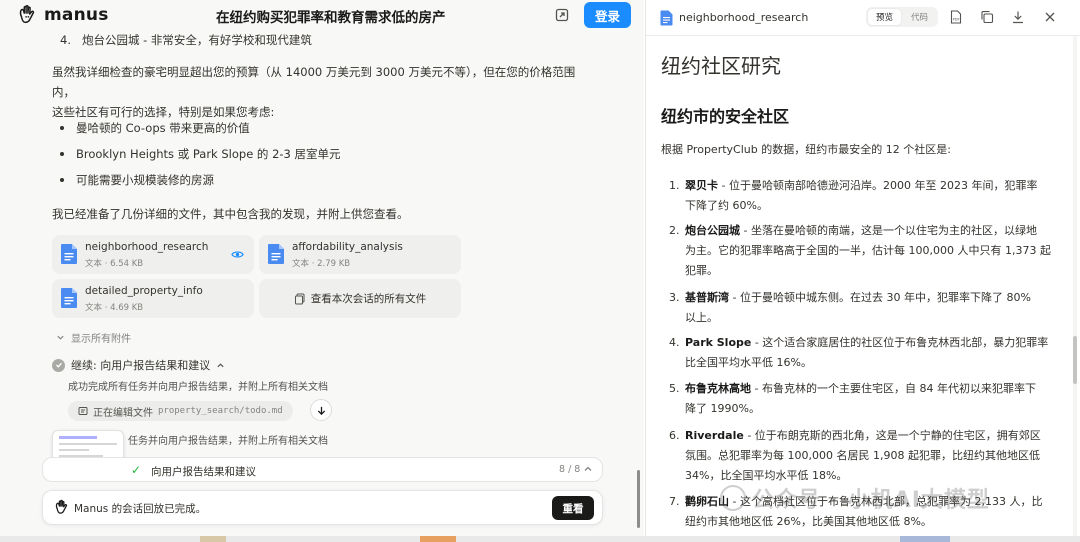  Describe the element at coordinates (707, 501) in the screenshot. I see `neighborhood-name: 鹳卵石山` at that location.